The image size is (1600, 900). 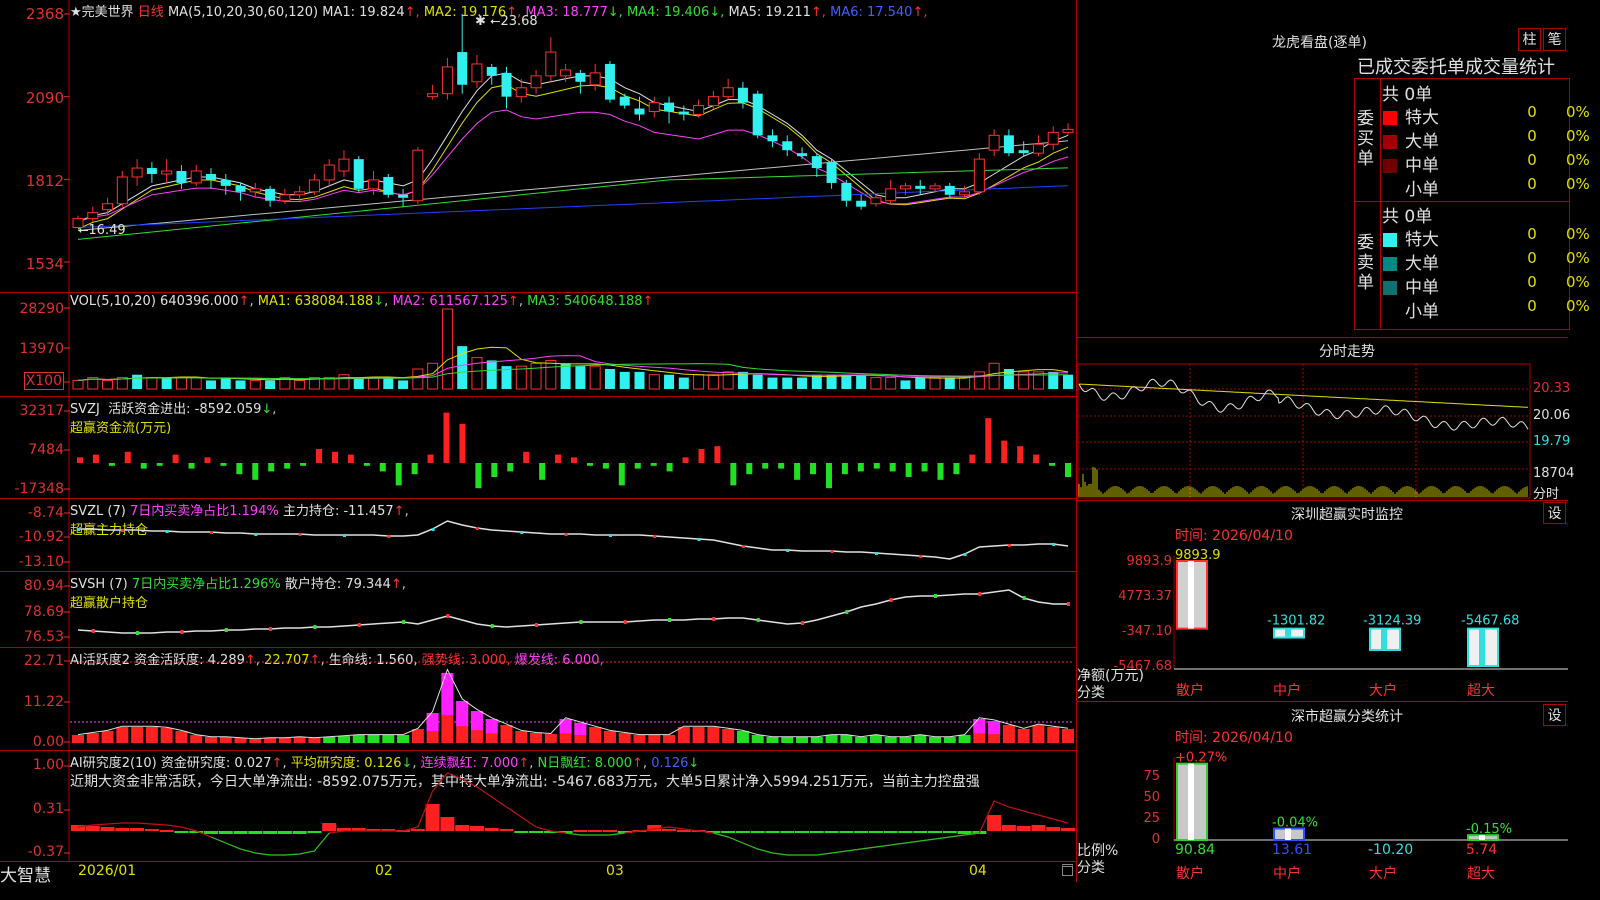 I want to click on szc-cat-0: 散户, so click(x=1190, y=873).